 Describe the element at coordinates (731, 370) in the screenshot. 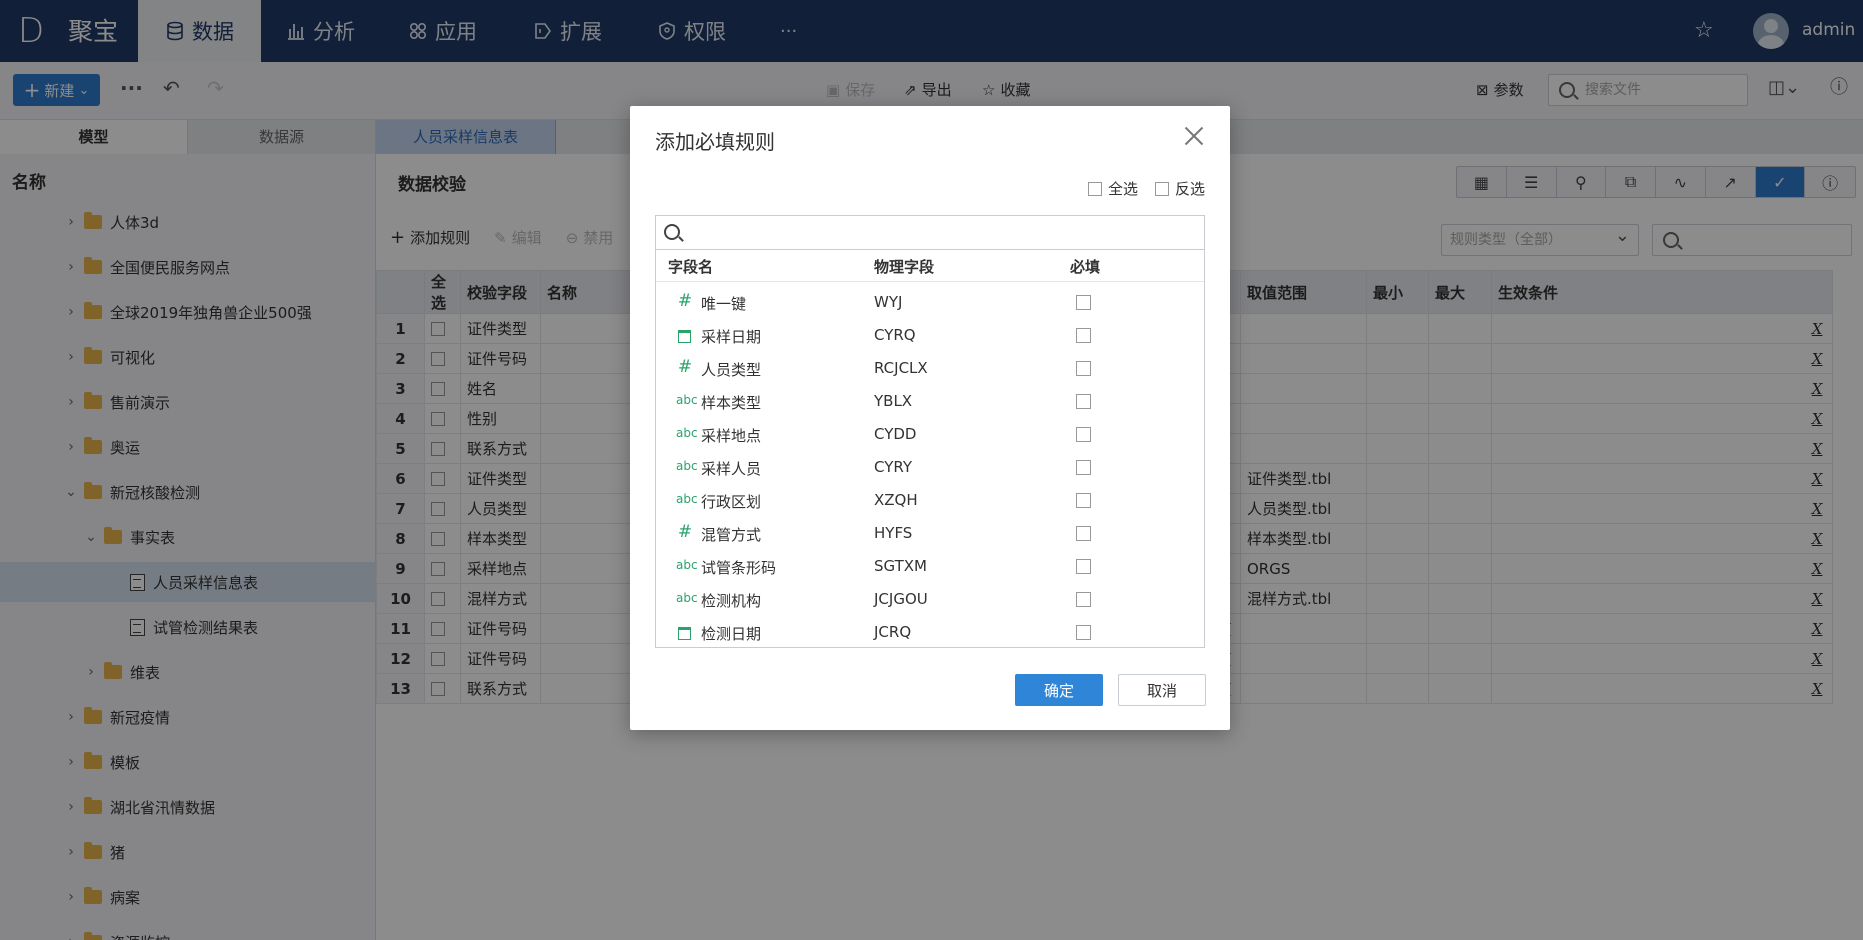

I see `field-name: 人员类型` at that location.